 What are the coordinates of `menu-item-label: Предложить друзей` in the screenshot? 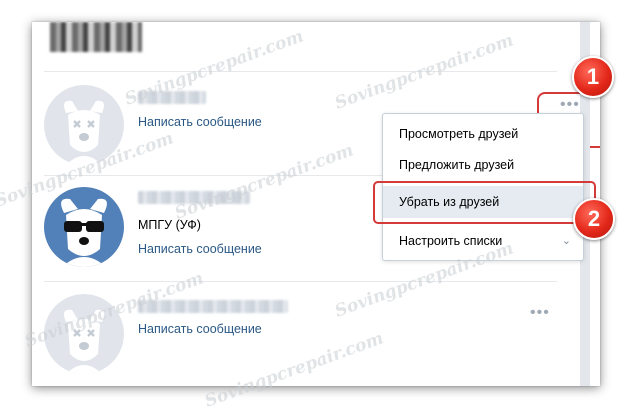 It's located at (457, 165).